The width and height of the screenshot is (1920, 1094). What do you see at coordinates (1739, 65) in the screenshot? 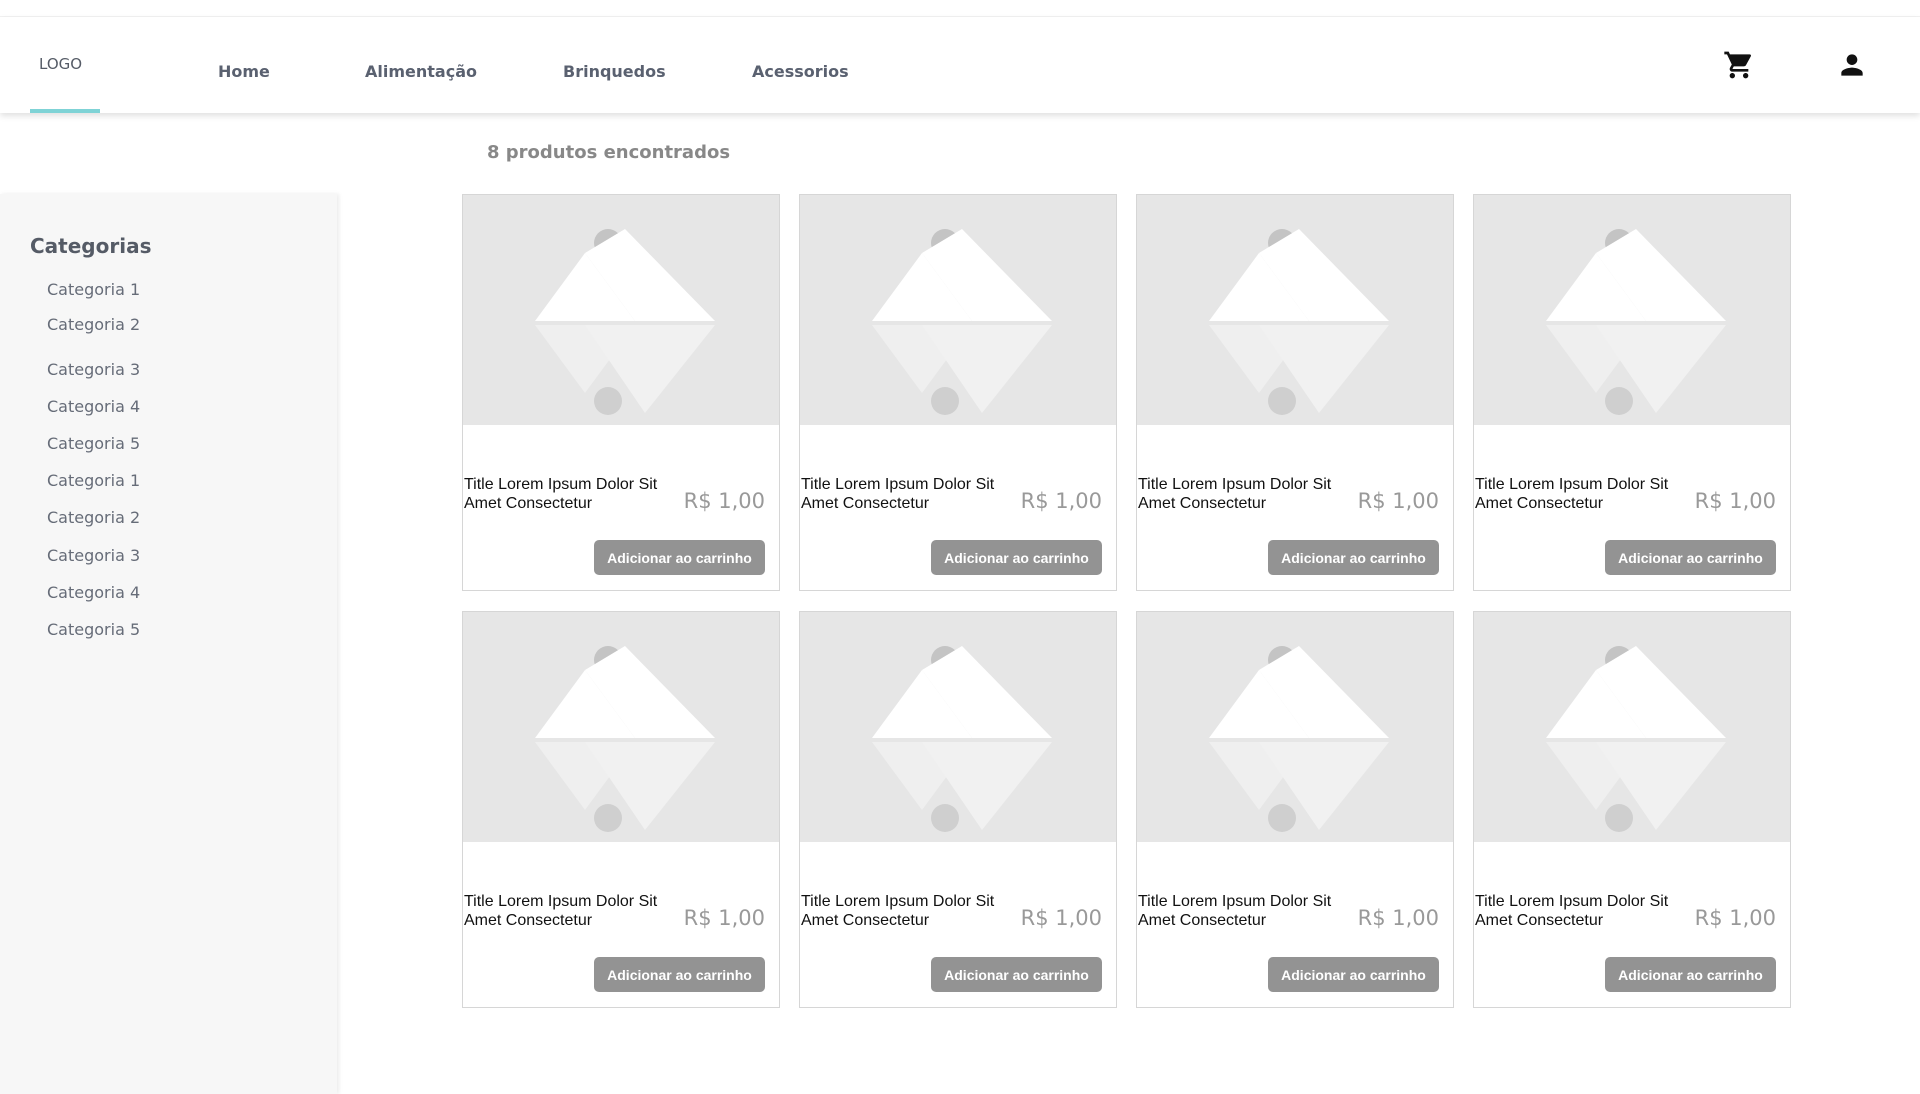
I see `cart-icon` at bounding box center [1739, 65].